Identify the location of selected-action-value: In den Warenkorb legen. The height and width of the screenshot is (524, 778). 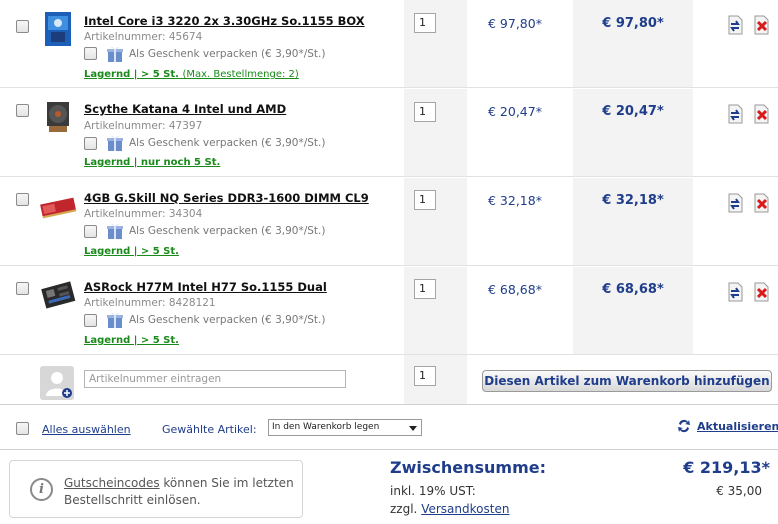
(326, 427).